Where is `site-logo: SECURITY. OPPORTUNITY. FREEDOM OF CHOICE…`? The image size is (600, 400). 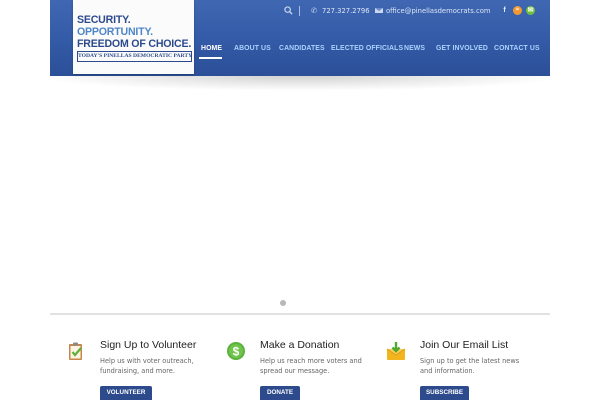
site-logo: SECURITY. OPPORTUNITY. FREEDOM OF CHOICE… is located at coordinates (133, 37).